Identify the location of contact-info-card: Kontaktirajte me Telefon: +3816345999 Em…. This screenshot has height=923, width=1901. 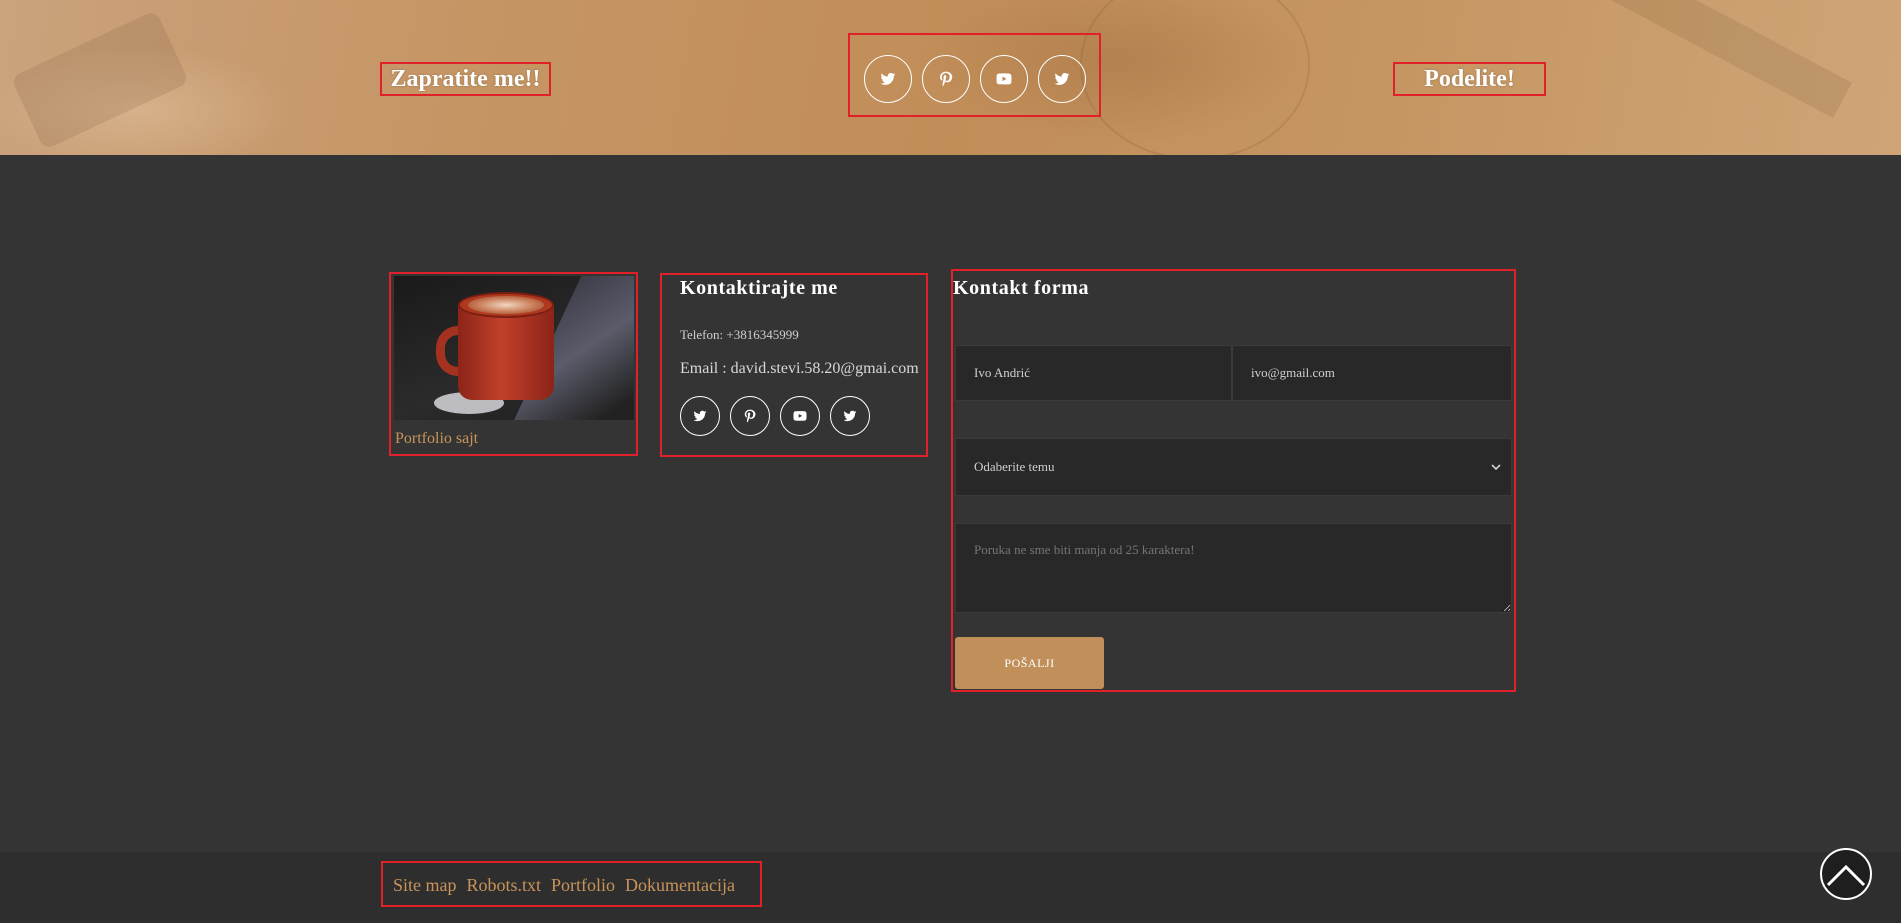
(794, 365).